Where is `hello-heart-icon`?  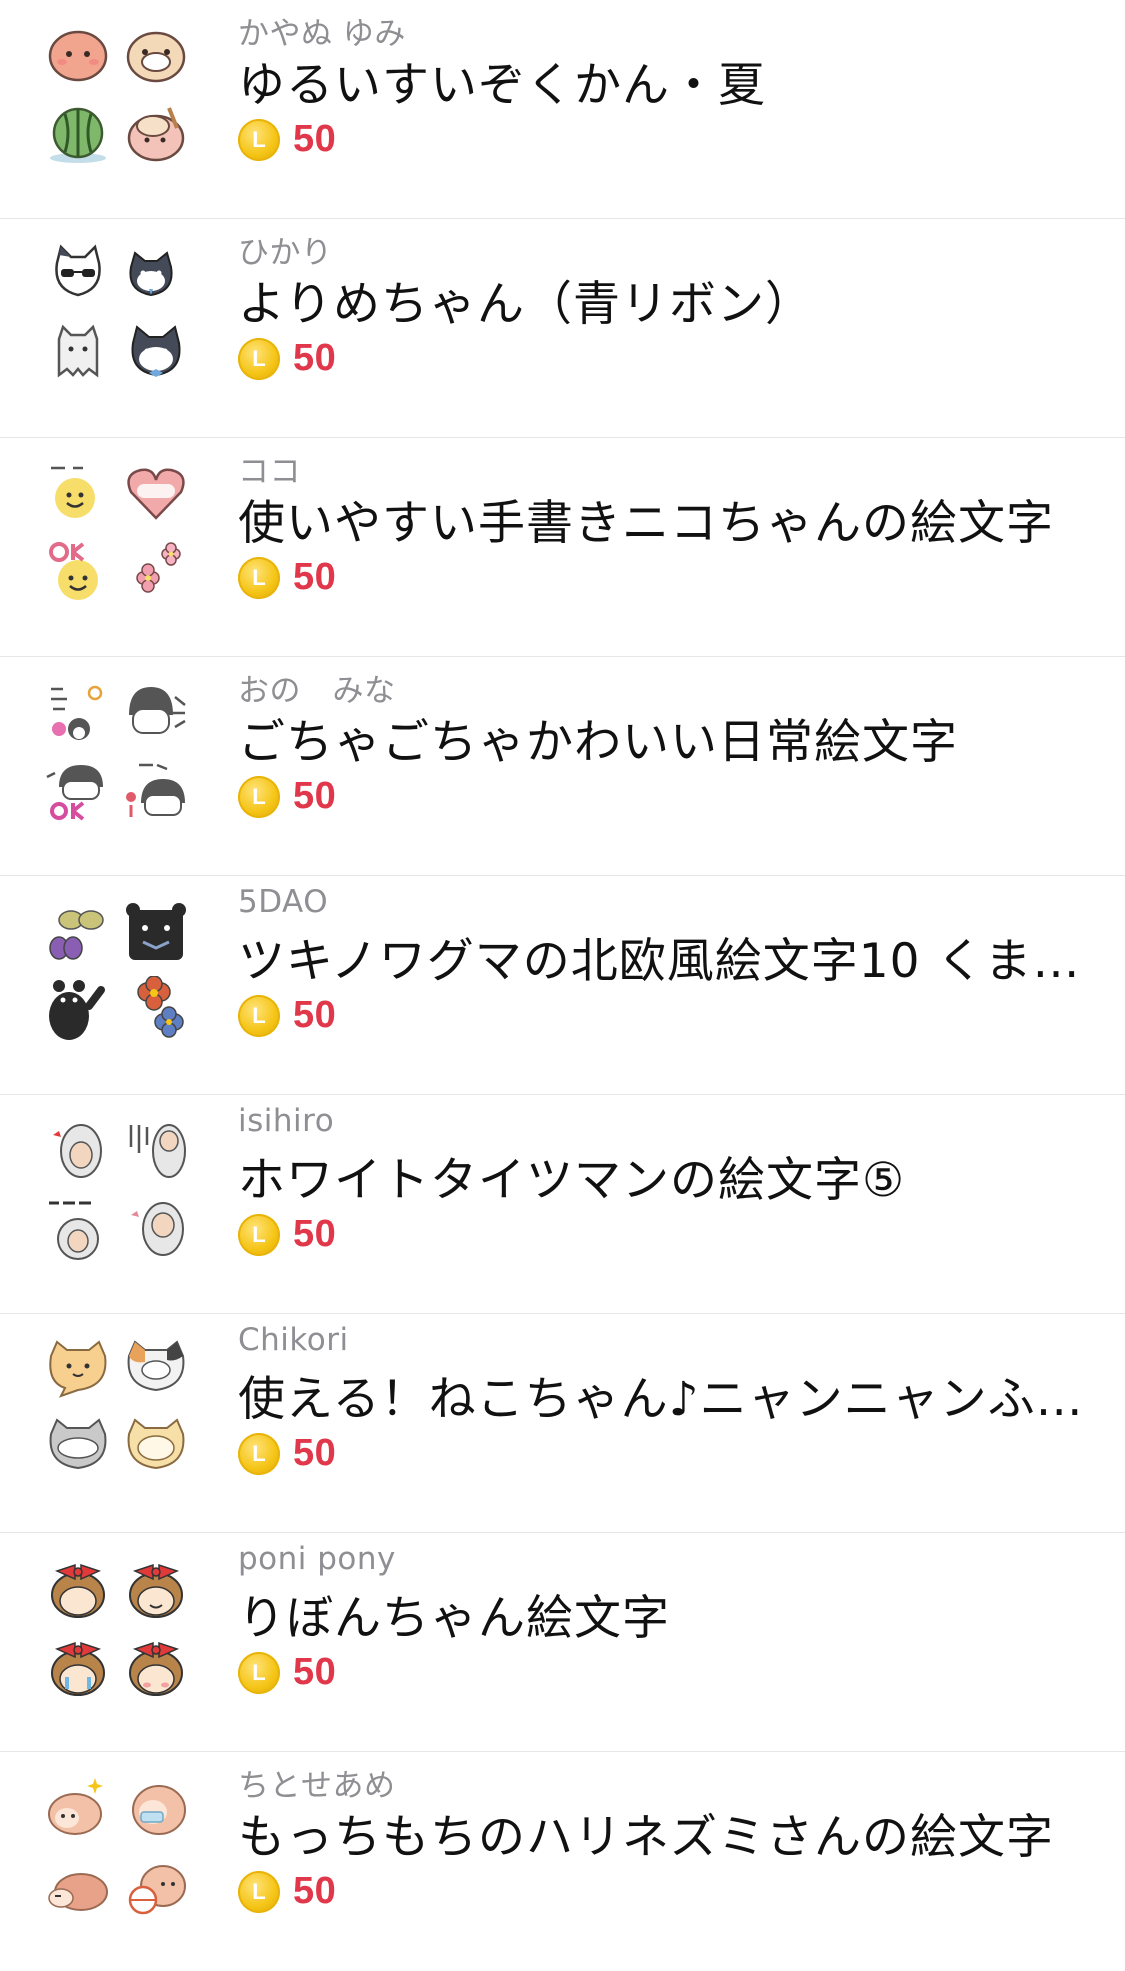
hello-heart-icon is located at coordinates (156, 493).